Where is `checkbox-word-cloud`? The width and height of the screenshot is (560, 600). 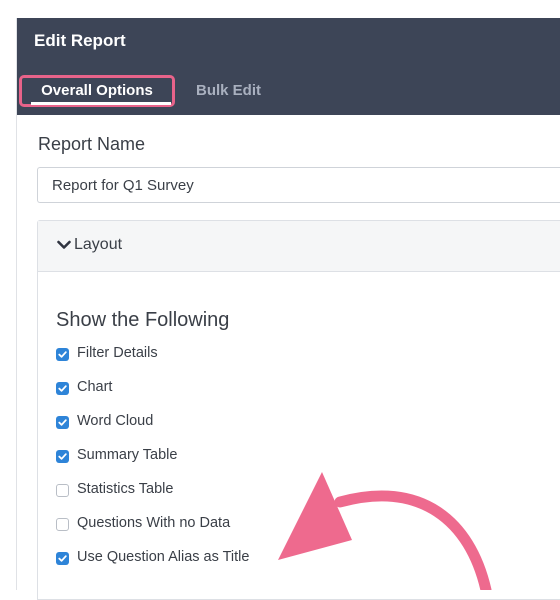 checkbox-word-cloud is located at coordinates (62, 422).